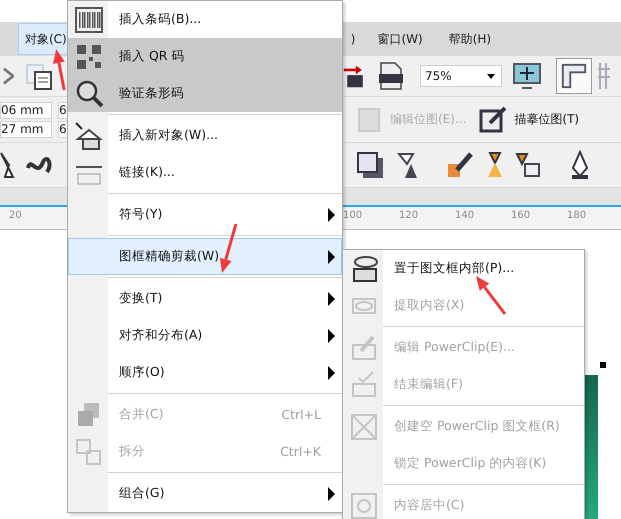 The image size is (621, 519). I want to click on selection-handle, so click(603, 365).